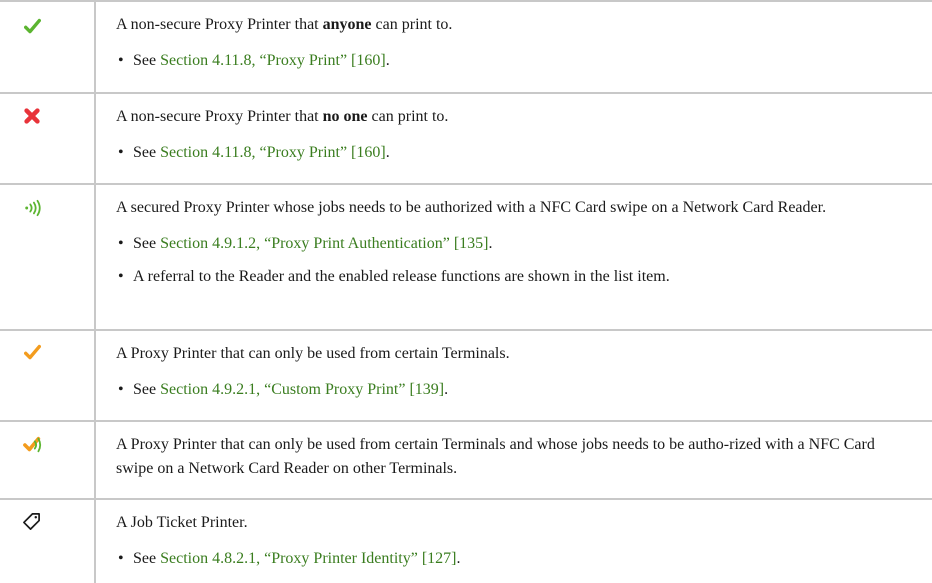 This screenshot has width=932, height=583. What do you see at coordinates (345, 116) in the screenshot?
I see `desc-bold: no one` at bounding box center [345, 116].